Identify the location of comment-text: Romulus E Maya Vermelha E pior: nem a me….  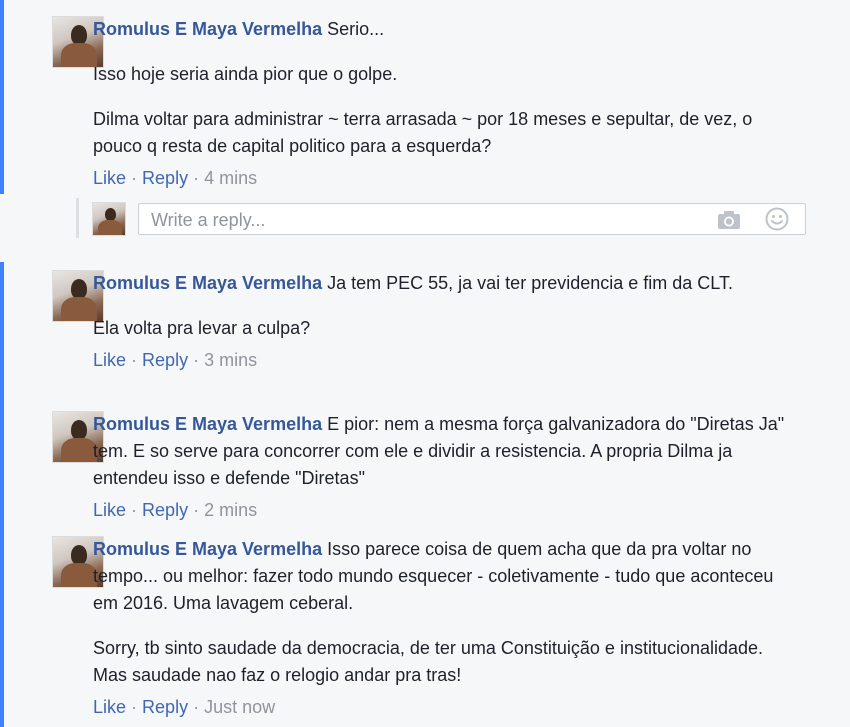
(443, 451).